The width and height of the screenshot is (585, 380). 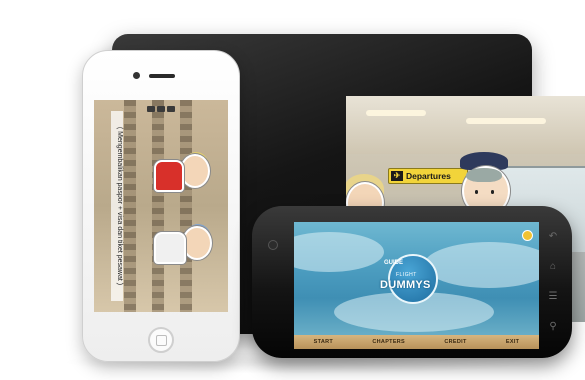 What do you see at coordinates (553, 237) in the screenshot?
I see `back-icon: ↶` at bounding box center [553, 237].